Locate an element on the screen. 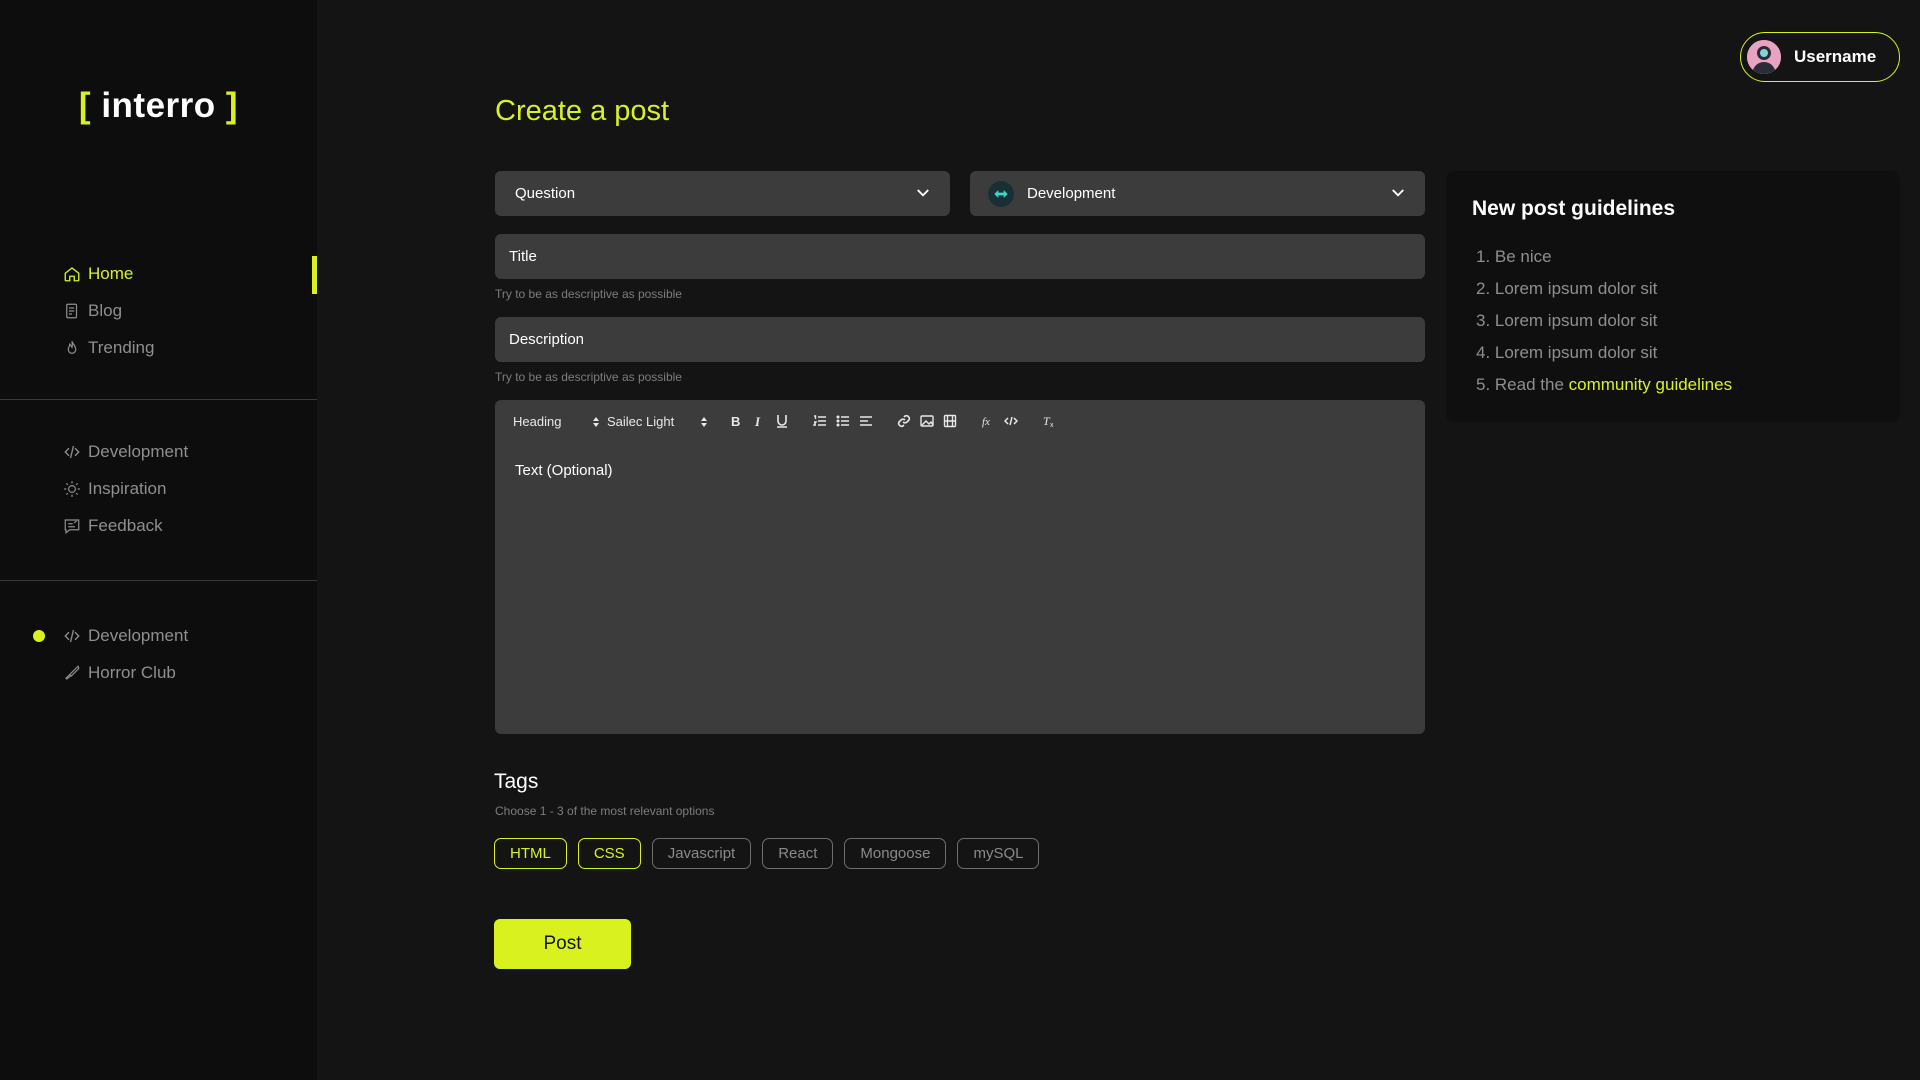 This screenshot has height=1080, width=1920. tag-label: React is located at coordinates (798, 853).